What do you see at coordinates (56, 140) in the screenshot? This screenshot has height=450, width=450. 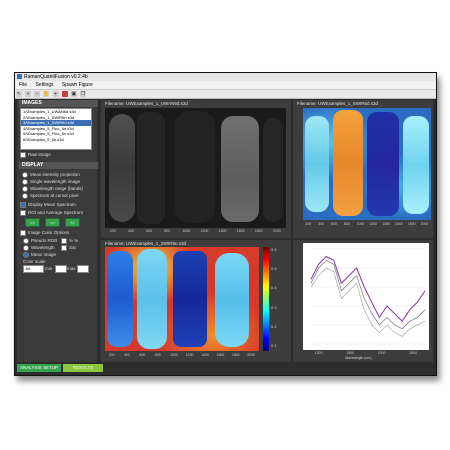 I see `file-list-item: 6/\Examples_5_6b.s3d` at bounding box center [56, 140].